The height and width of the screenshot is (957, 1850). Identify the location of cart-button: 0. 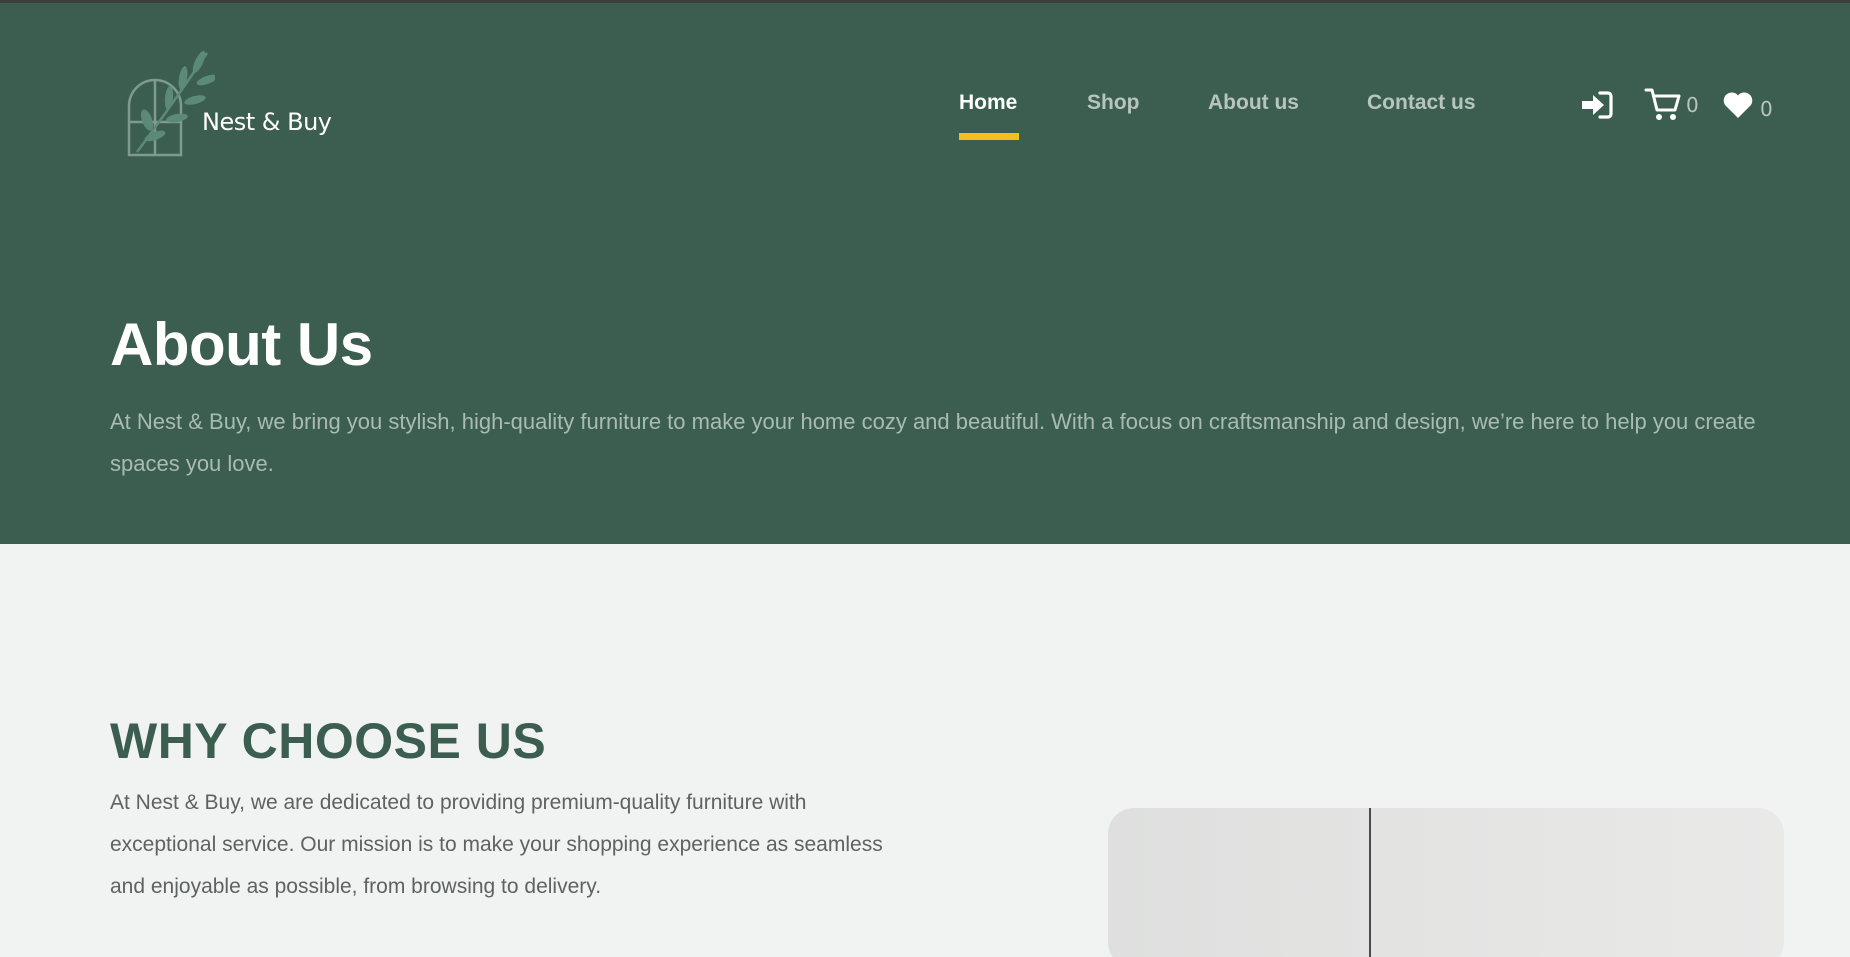
(1671, 106).